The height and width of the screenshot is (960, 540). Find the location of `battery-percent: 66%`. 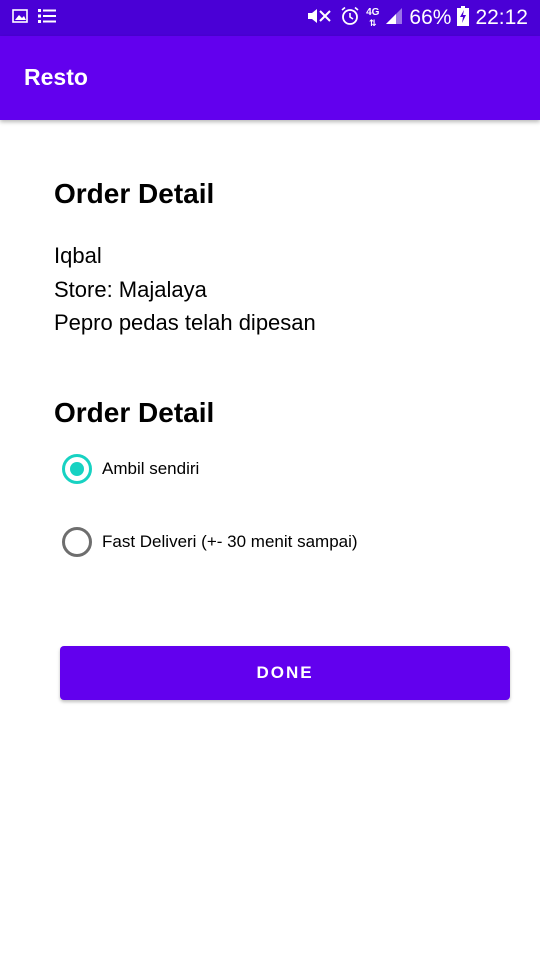

battery-percent: 66% is located at coordinates (430, 17).